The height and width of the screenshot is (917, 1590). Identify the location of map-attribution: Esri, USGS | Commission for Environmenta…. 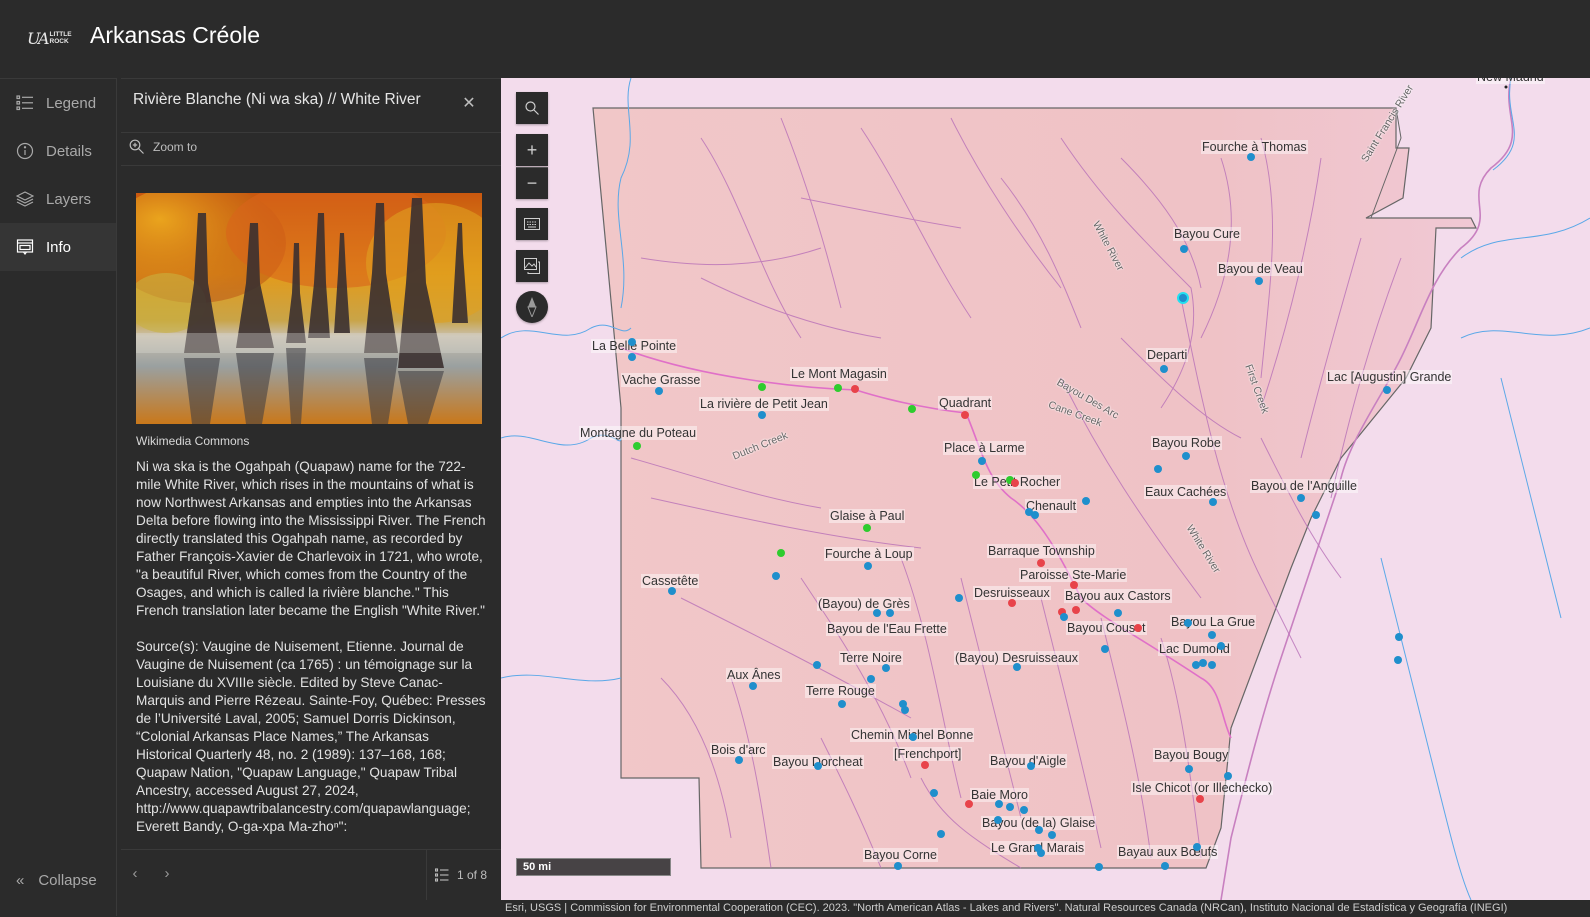
(1045, 908).